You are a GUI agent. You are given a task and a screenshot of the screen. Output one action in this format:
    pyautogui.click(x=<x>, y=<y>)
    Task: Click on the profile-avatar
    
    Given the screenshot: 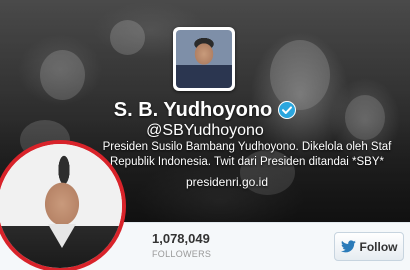 What is the action you would take?
    pyautogui.click(x=204, y=59)
    